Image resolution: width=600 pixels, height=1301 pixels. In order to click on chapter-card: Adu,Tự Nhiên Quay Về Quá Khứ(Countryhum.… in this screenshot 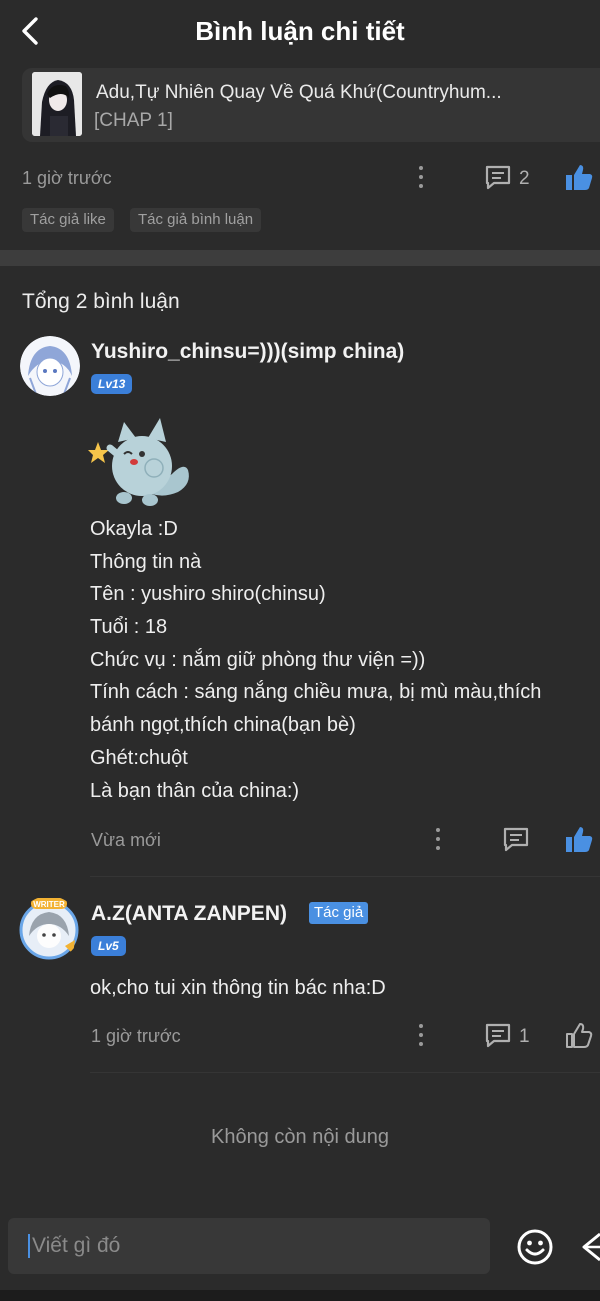, I will do `click(311, 105)`.